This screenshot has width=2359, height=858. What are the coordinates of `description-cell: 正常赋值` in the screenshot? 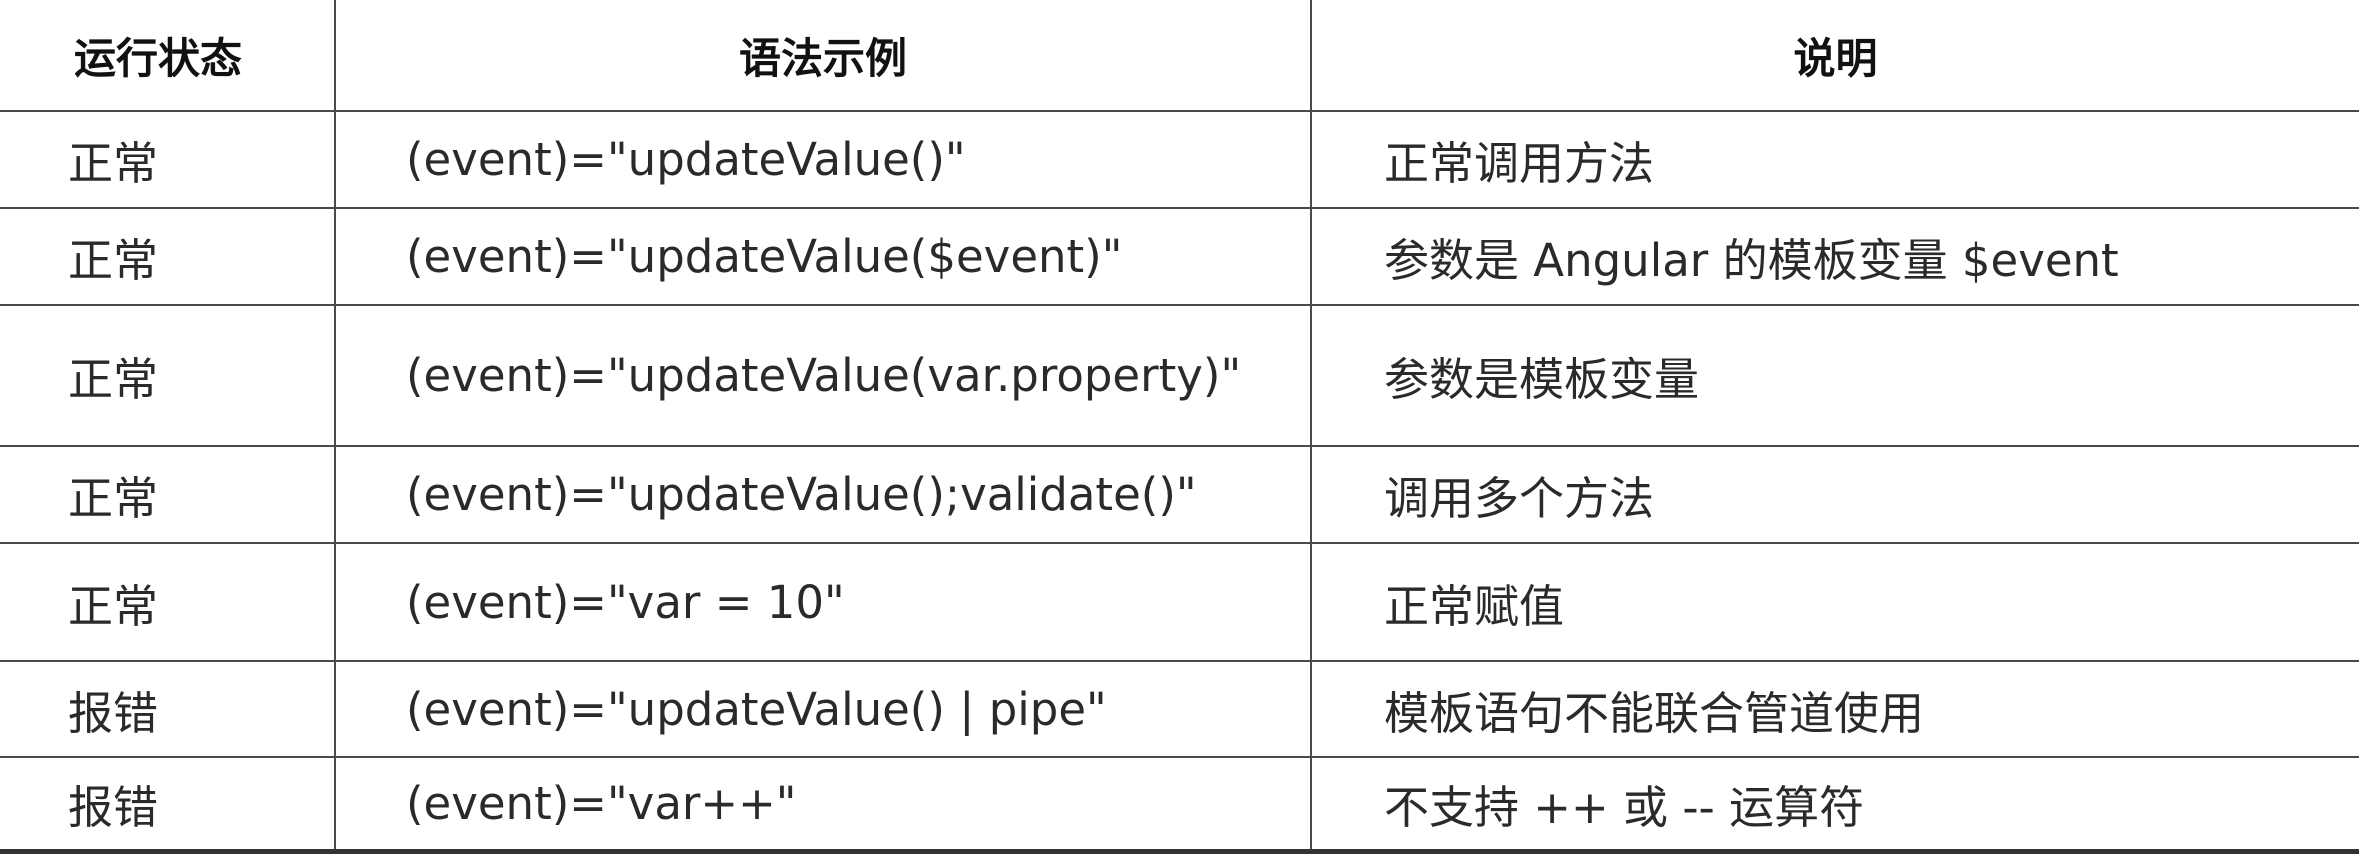 It's located at (1835, 602).